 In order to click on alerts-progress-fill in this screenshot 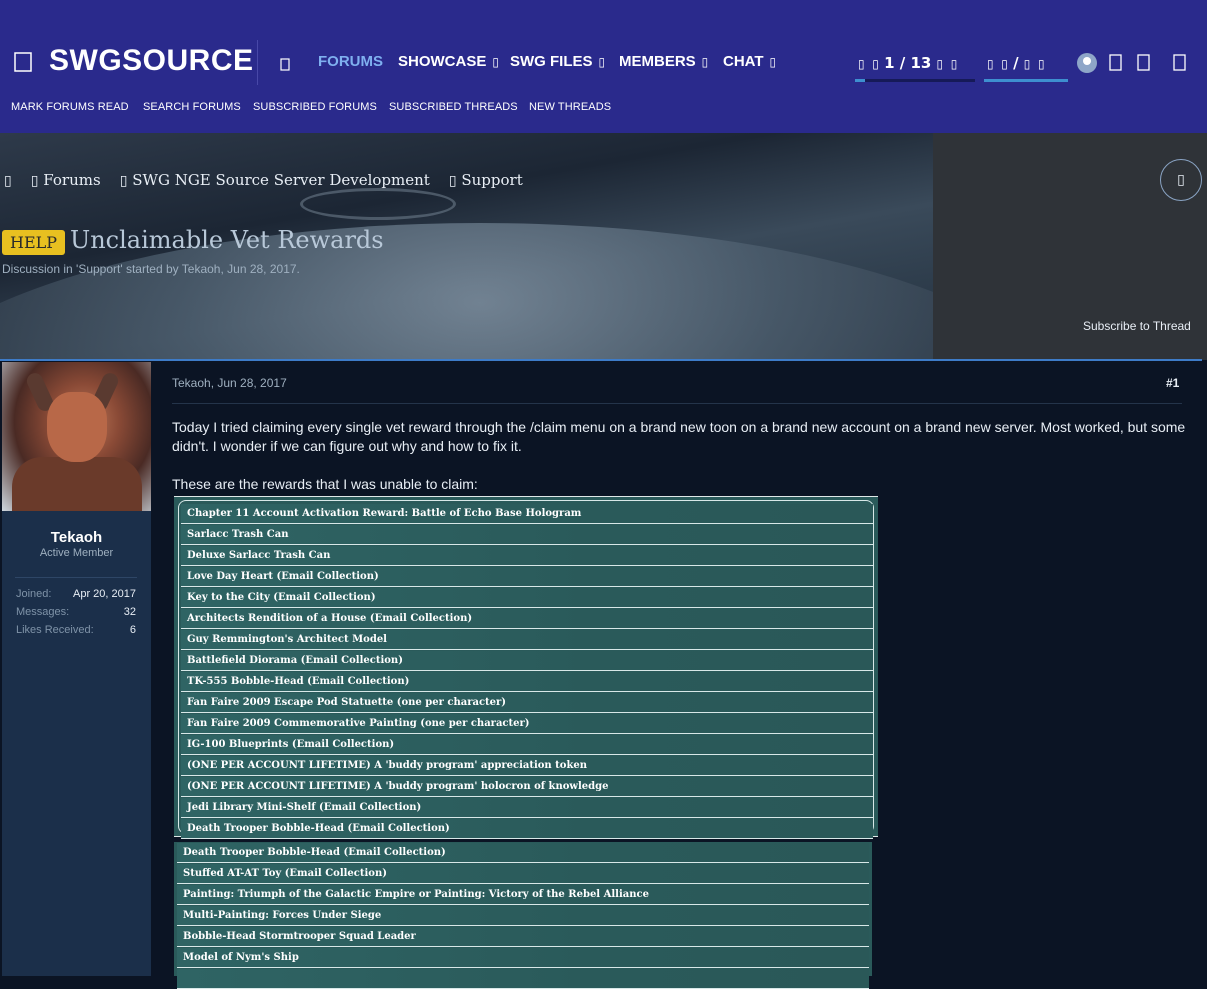, I will do `click(860, 80)`.